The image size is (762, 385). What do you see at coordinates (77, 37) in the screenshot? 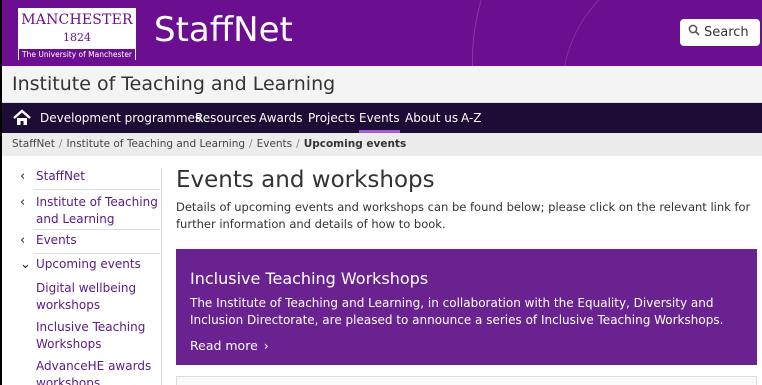
I see `logo-year: 1824` at bounding box center [77, 37].